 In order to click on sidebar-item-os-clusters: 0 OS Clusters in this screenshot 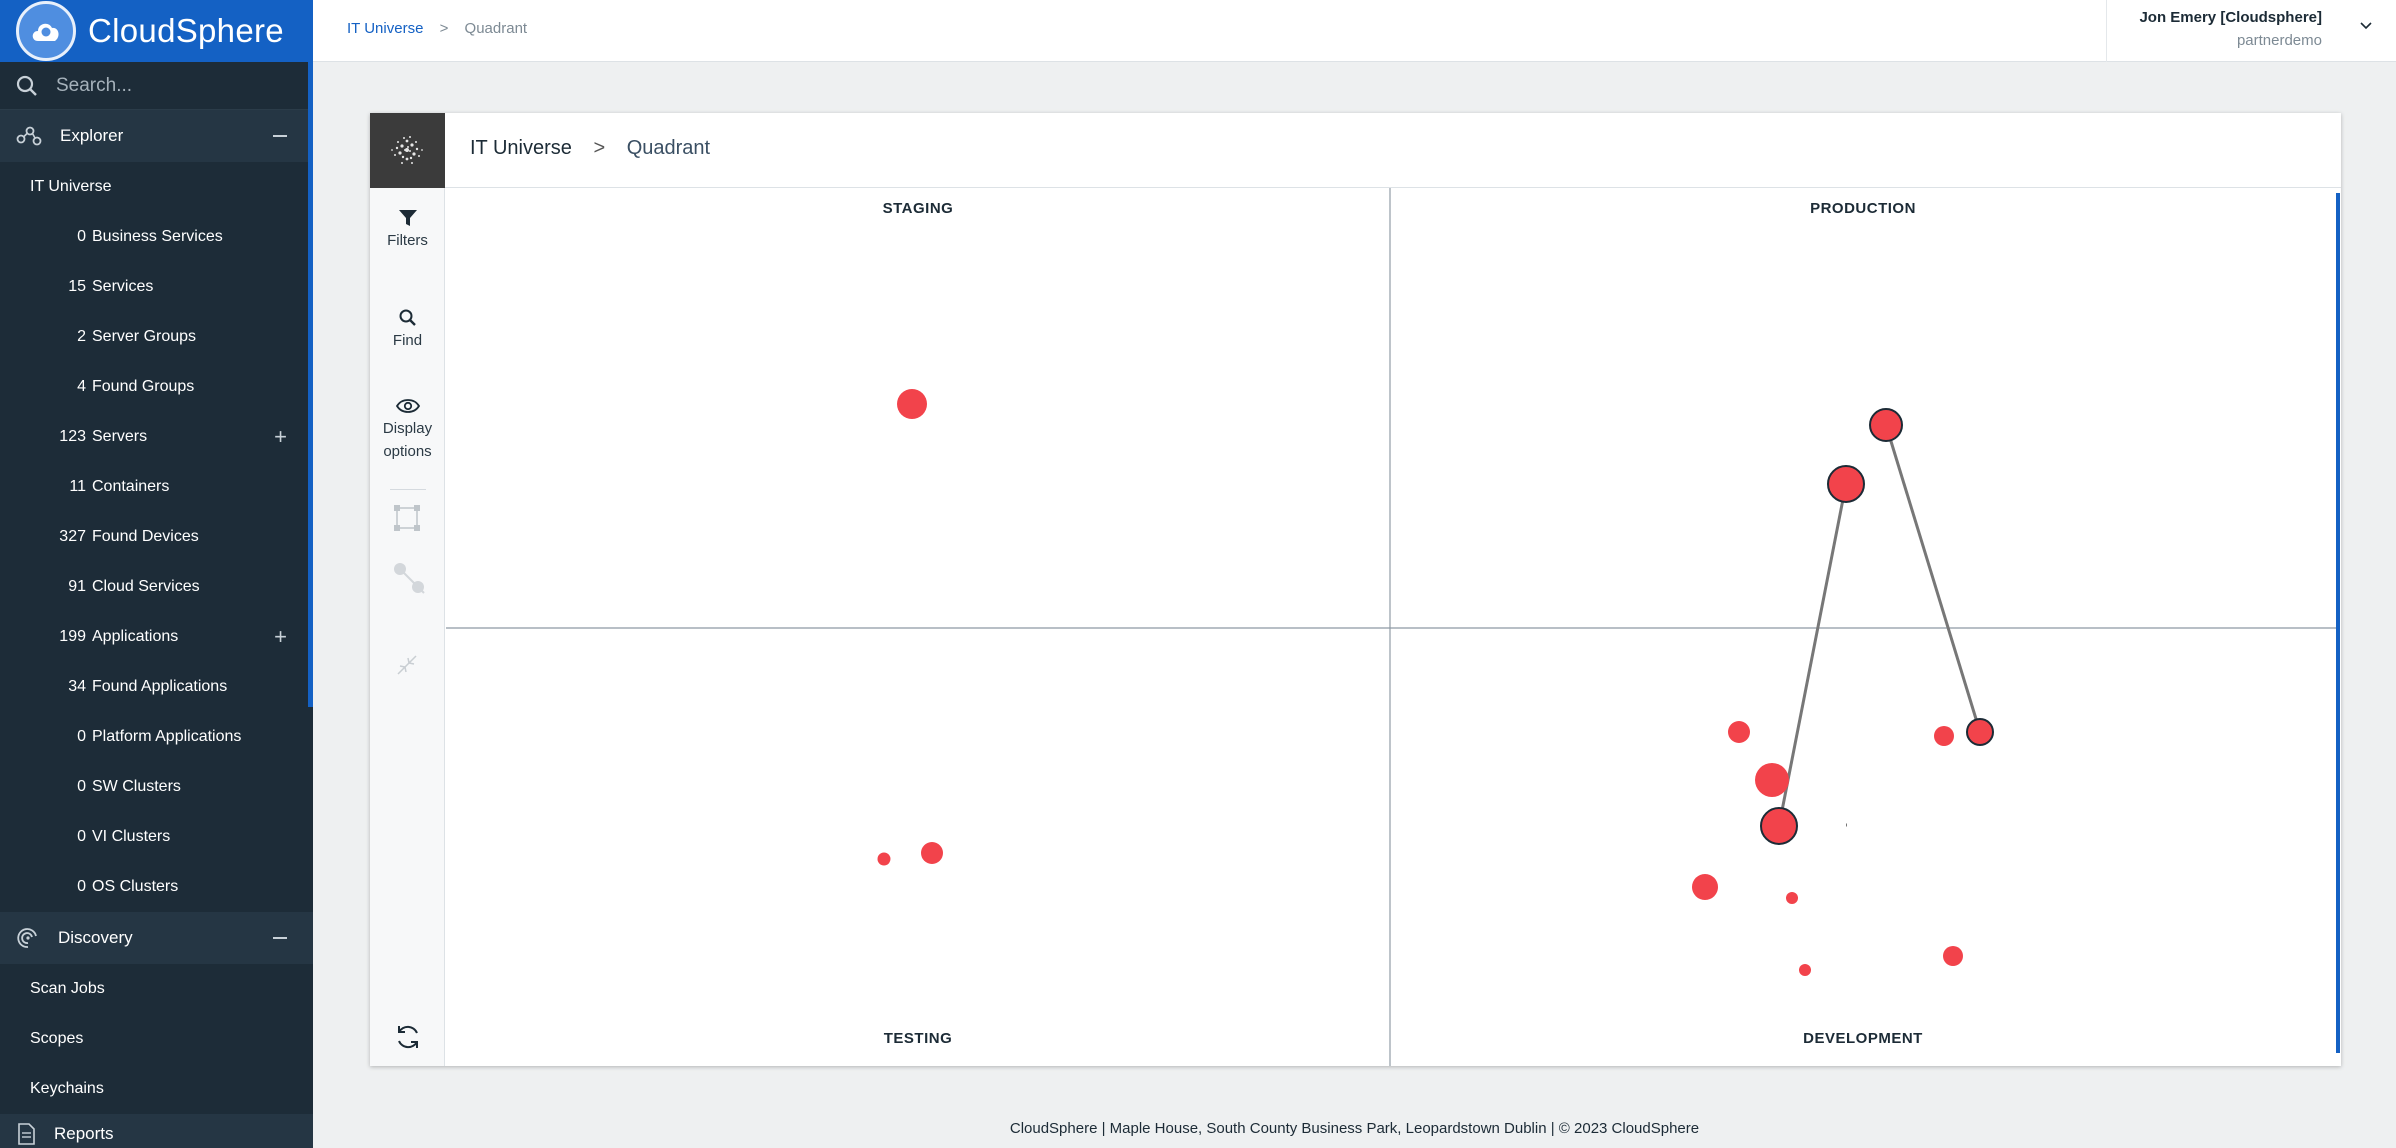, I will do `click(156, 887)`.